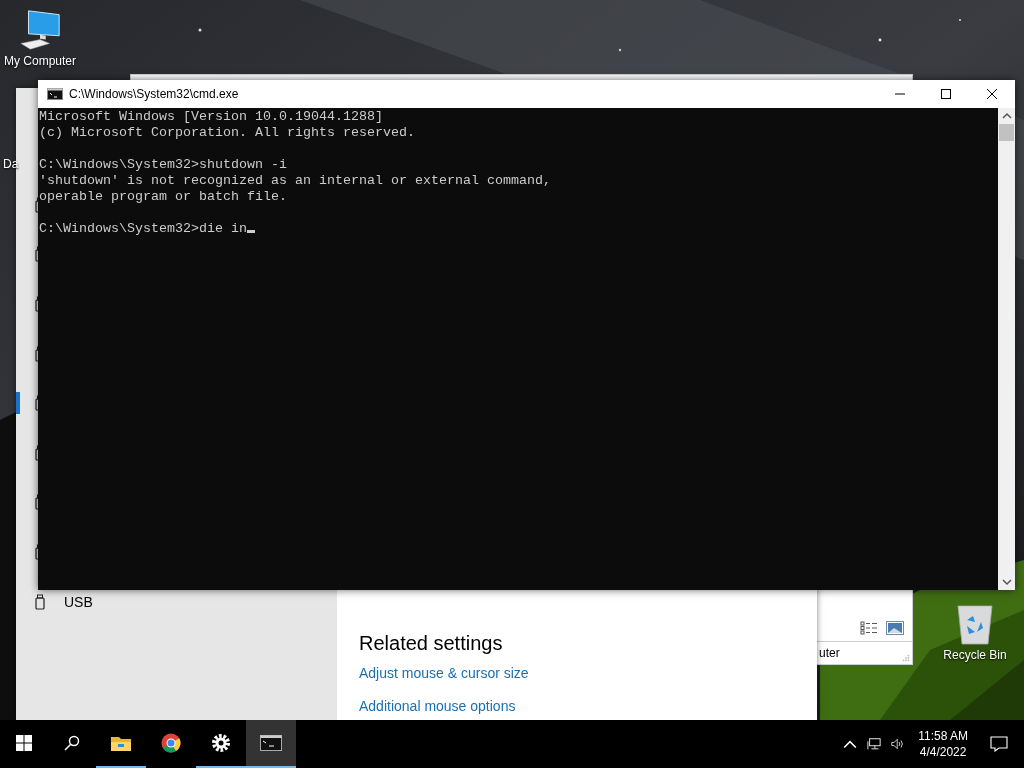 The image size is (1024, 768). I want to click on nav-item: USB, so click(78, 601).